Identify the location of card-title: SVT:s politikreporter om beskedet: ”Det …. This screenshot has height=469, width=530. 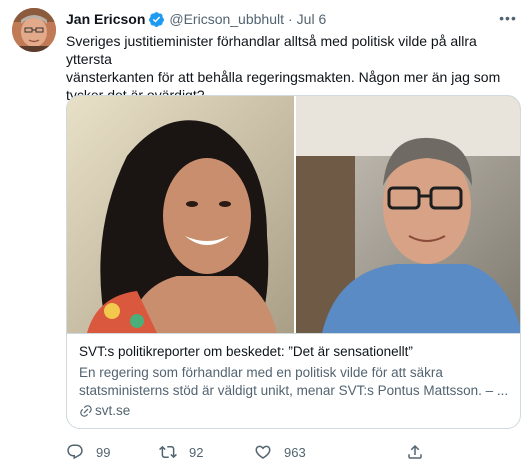
(246, 351).